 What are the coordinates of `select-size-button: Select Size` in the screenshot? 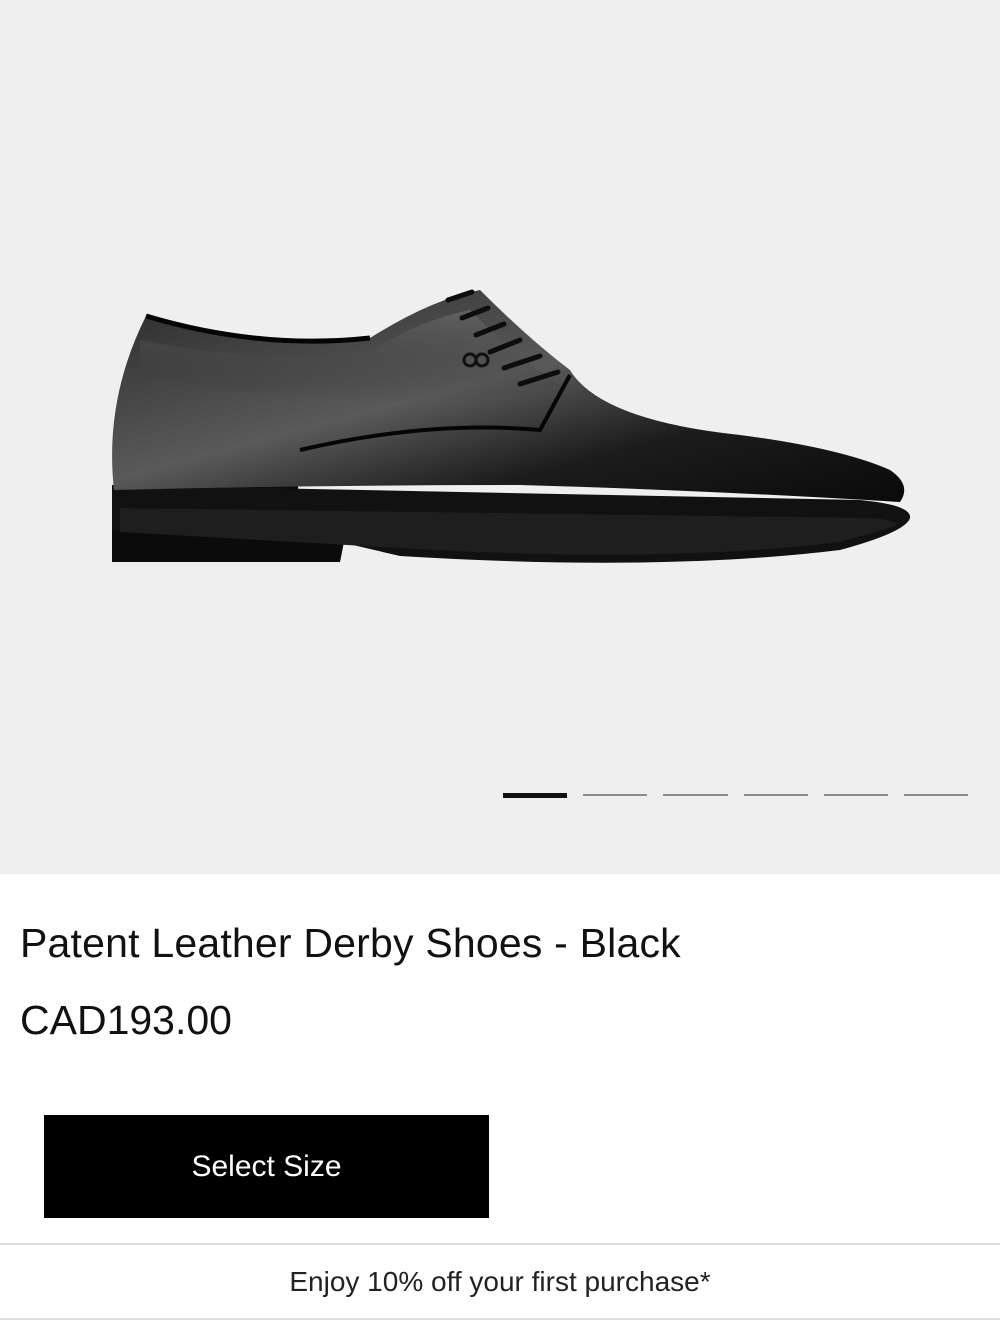 It's located at (266, 1166).